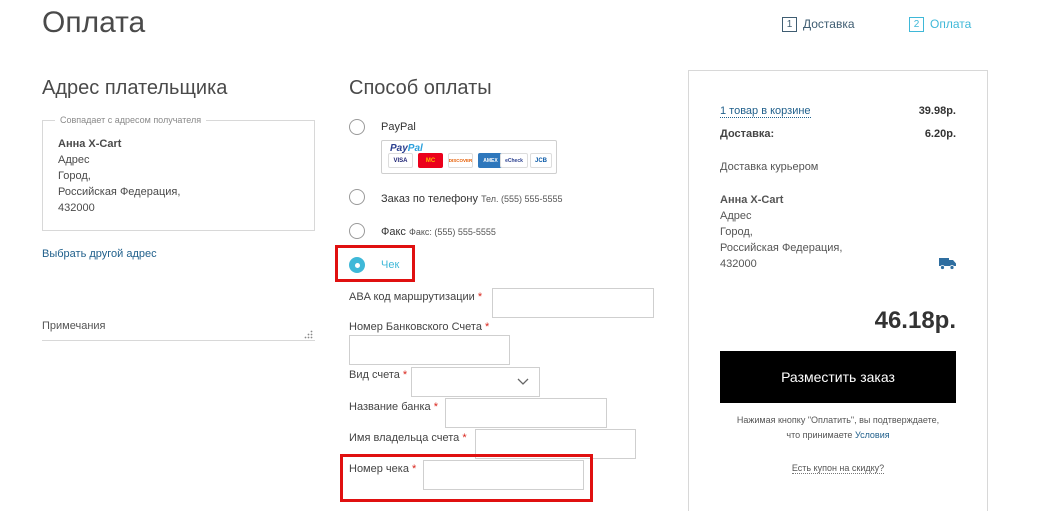 Image resolution: width=1055 pixels, height=511 pixels. What do you see at coordinates (94, 22) in the screenshot?
I see `page-title: Оплата` at bounding box center [94, 22].